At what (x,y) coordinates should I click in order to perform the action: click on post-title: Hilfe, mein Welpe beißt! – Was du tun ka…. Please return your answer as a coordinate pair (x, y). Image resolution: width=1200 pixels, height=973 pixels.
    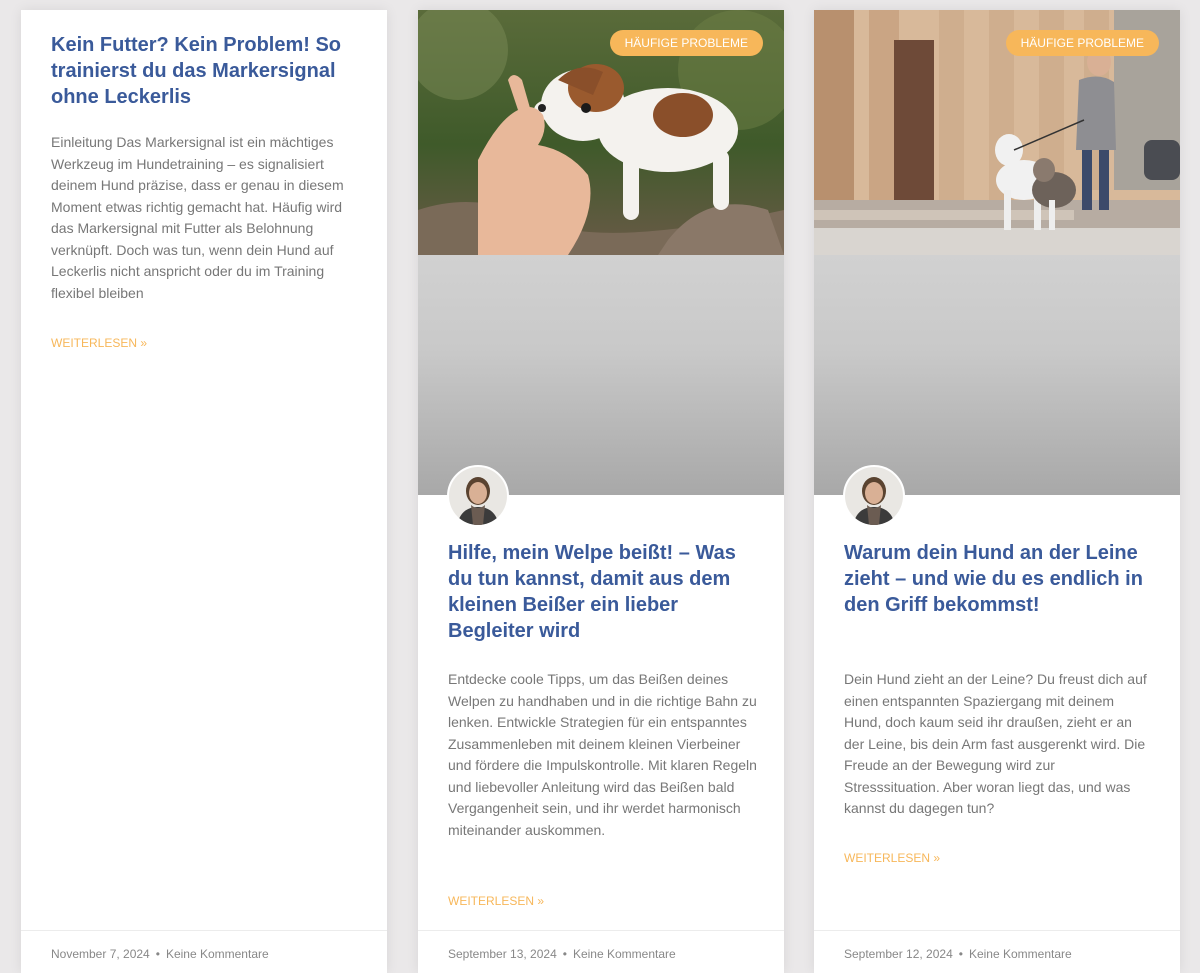
    Looking at the image, I should click on (601, 592).